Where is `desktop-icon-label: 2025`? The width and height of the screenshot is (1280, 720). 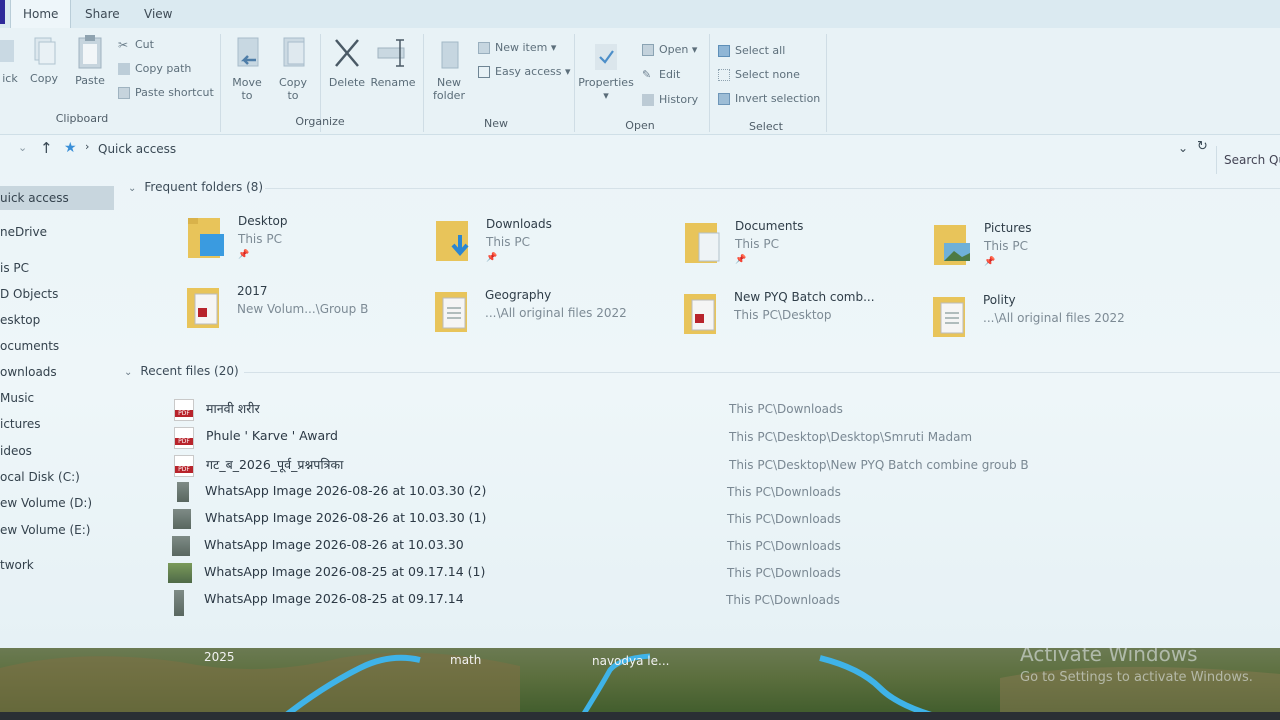 desktop-icon-label: 2025 is located at coordinates (219, 657).